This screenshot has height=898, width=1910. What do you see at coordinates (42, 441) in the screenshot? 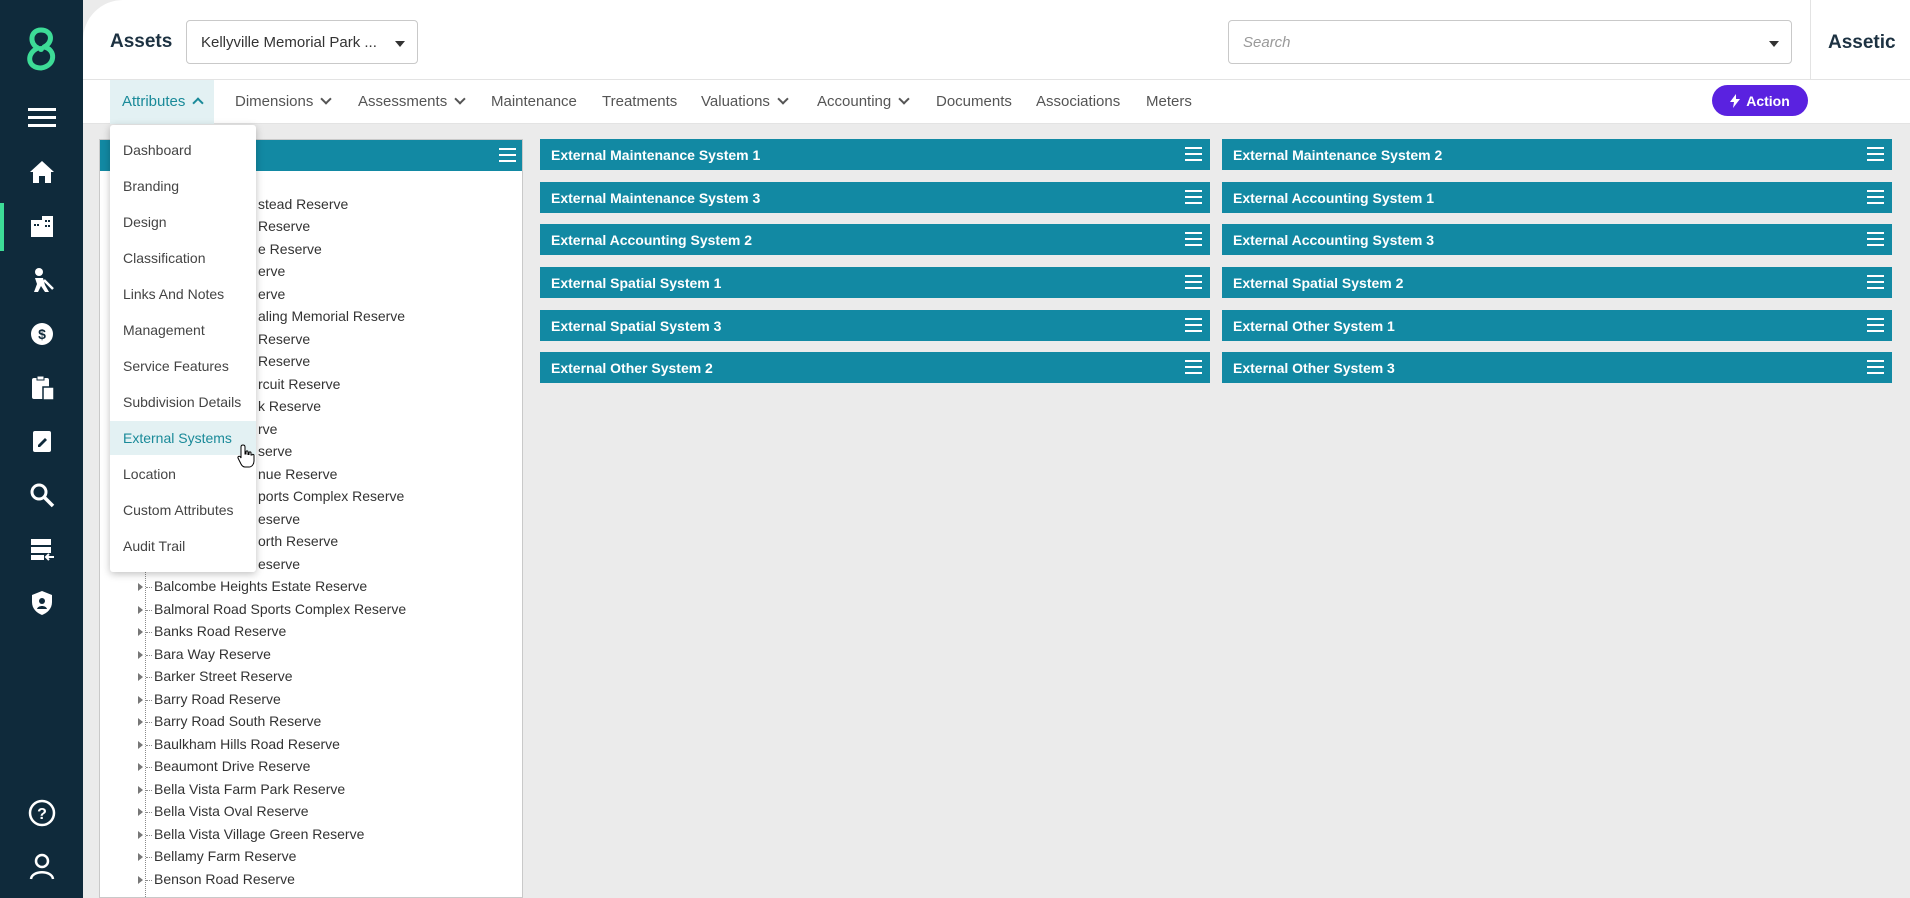
I see `edit-clipboard-icon` at bounding box center [42, 441].